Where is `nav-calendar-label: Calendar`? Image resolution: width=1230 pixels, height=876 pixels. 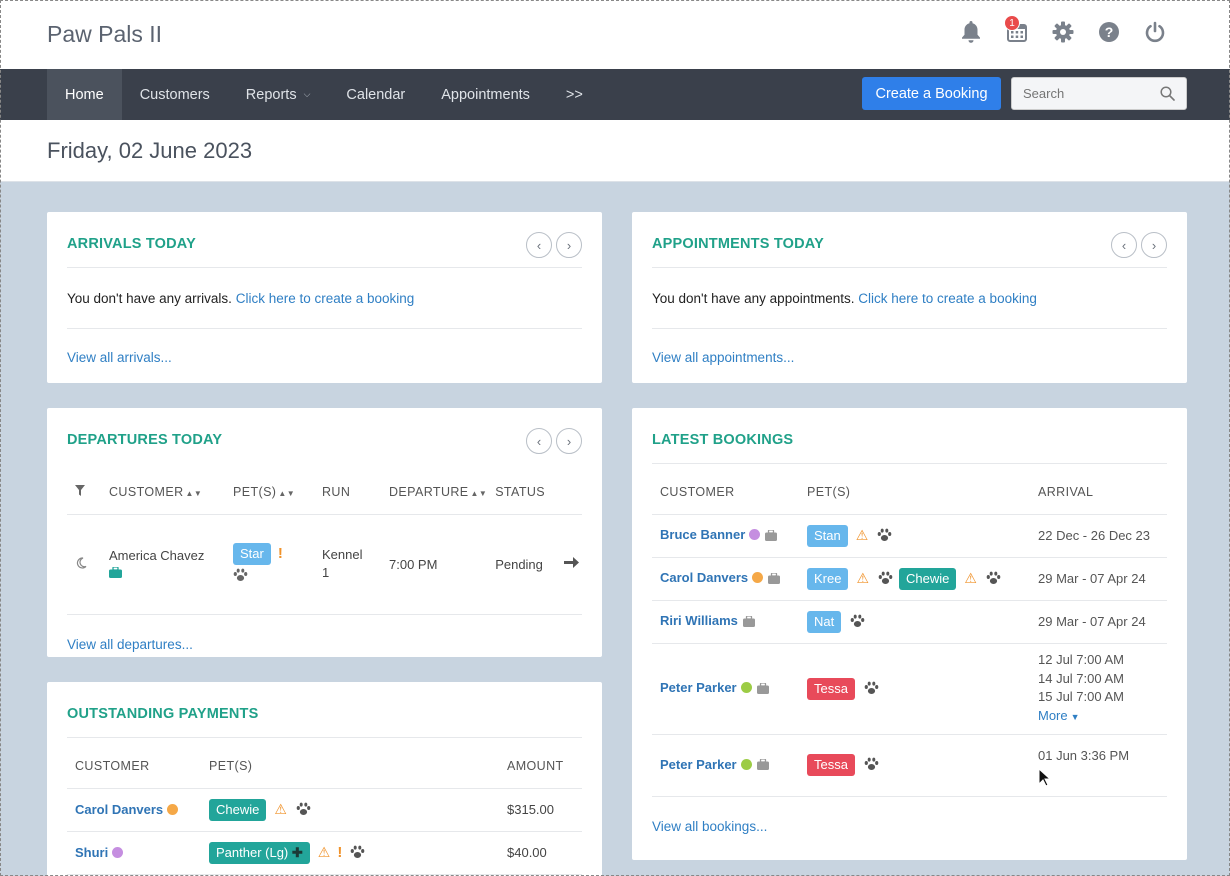
nav-calendar-label: Calendar is located at coordinates (376, 94).